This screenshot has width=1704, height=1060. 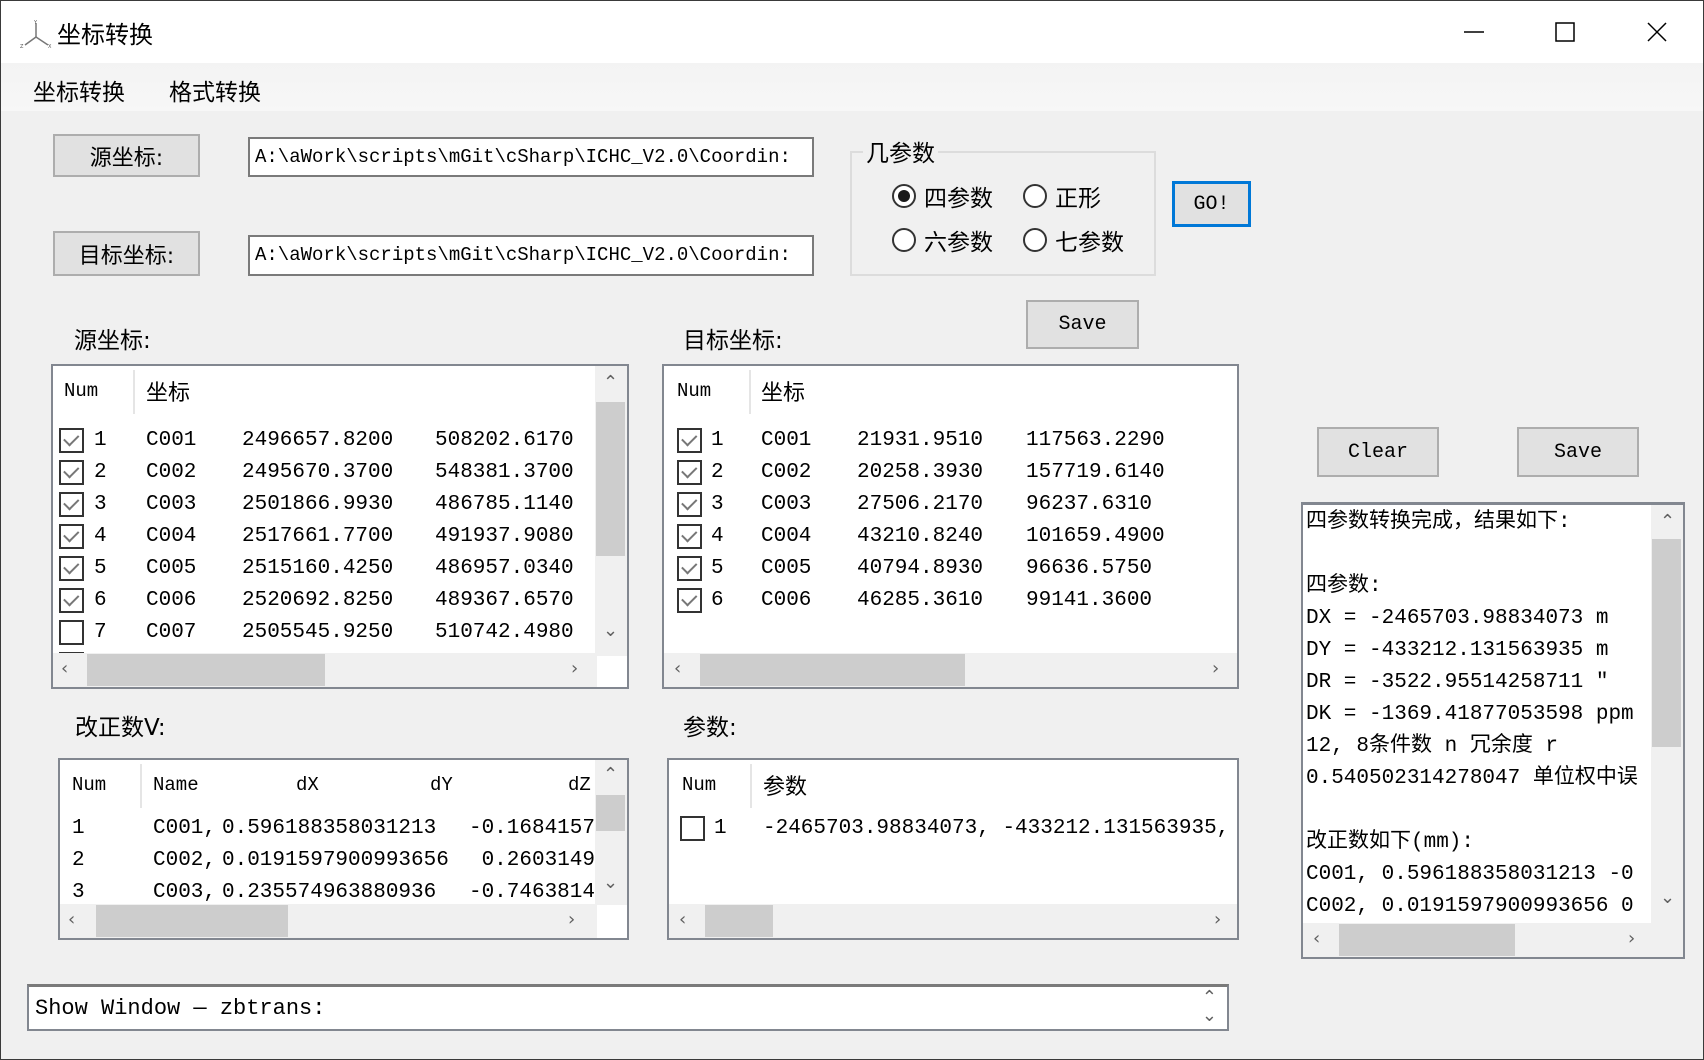 What do you see at coordinates (325, 440) in the screenshot?
I see `table-row: 1 C001 2496657.8200 508202.6170` at bounding box center [325, 440].